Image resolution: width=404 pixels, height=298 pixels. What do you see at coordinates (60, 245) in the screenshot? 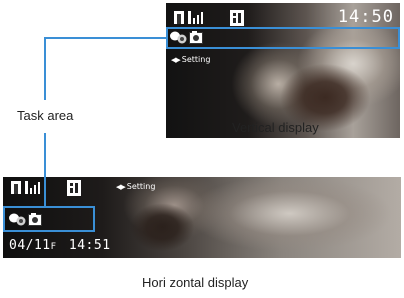
I see `date-time-display: 04/11F 14:51` at bounding box center [60, 245].